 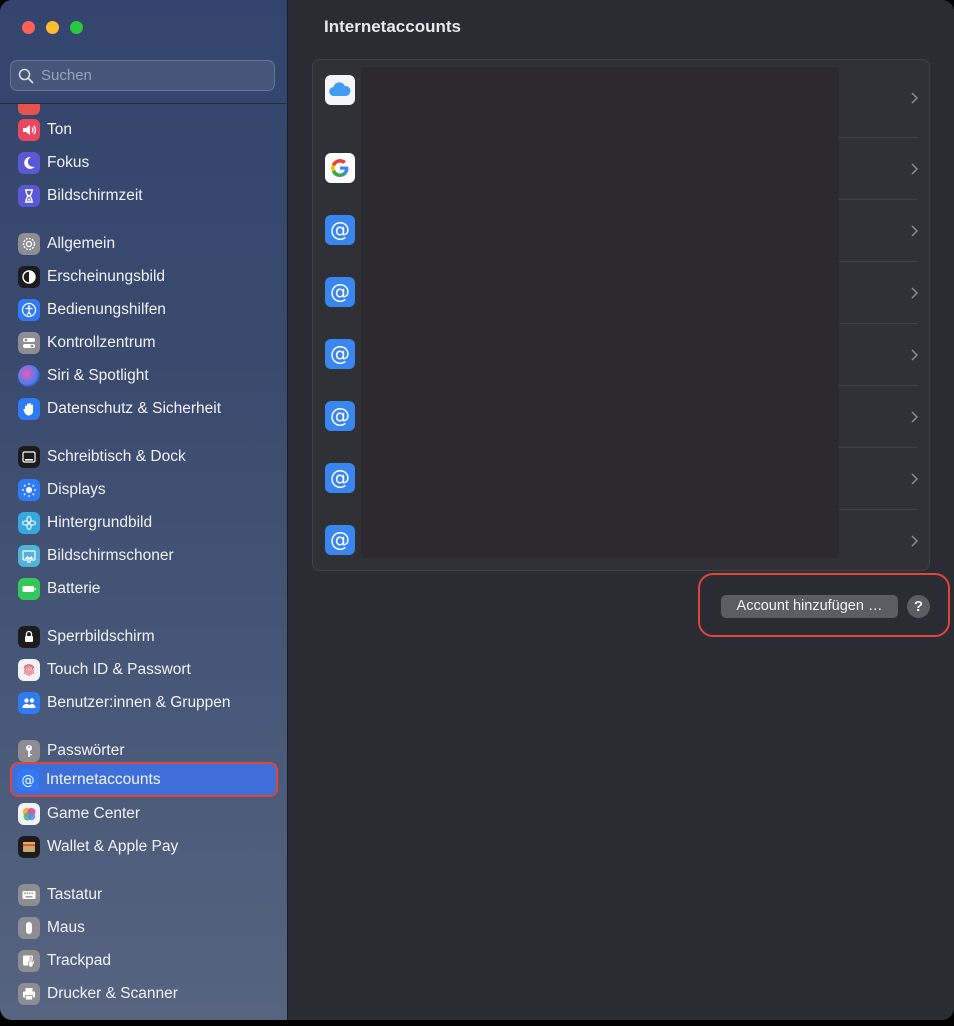 I want to click on sidebar-item-label: Game Center, so click(x=94, y=813).